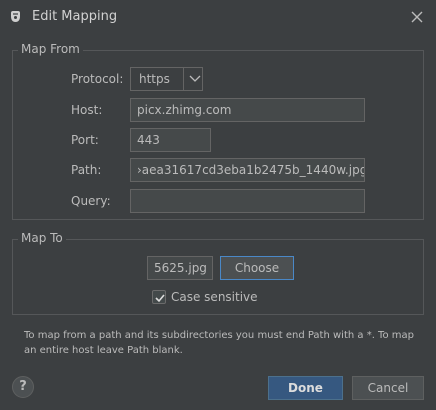  Describe the element at coordinates (305, 388) in the screenshot. I see `done-button: Done` at that location.